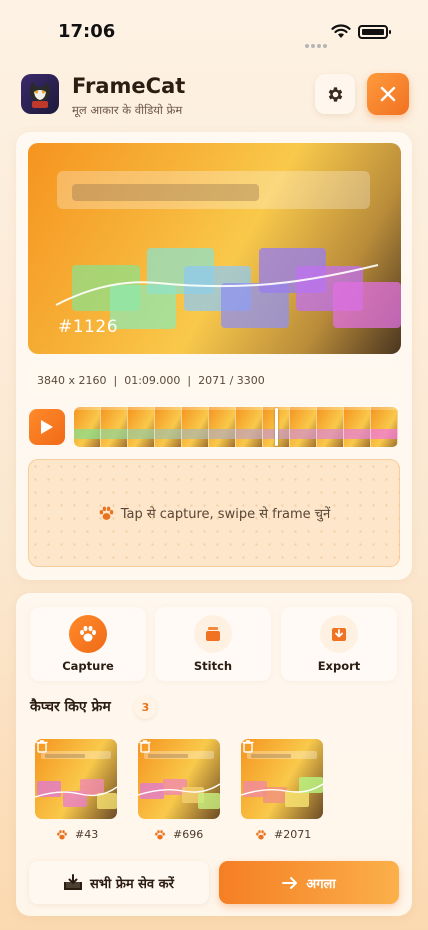  Describe the element at coordinates (293, 834) in the screenshot. I see `captured-frame-number: #2071` at that location.